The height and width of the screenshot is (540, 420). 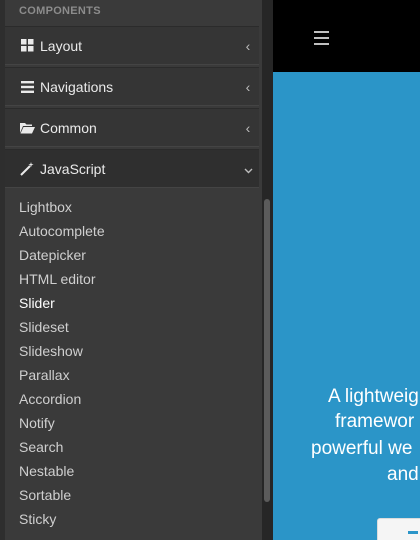 I want to click on folder-open-icon, so click(x=27, y=128).